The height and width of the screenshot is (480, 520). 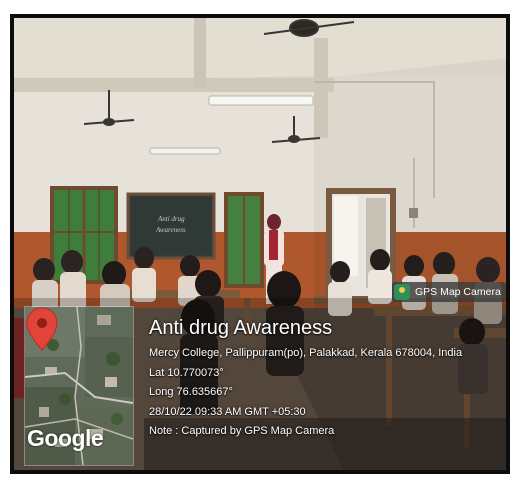 What do you see at coordinates (191, 392) in the screenshot?
I see `longitude-text: Long 76.635667°` at bounding box center [191, 392].